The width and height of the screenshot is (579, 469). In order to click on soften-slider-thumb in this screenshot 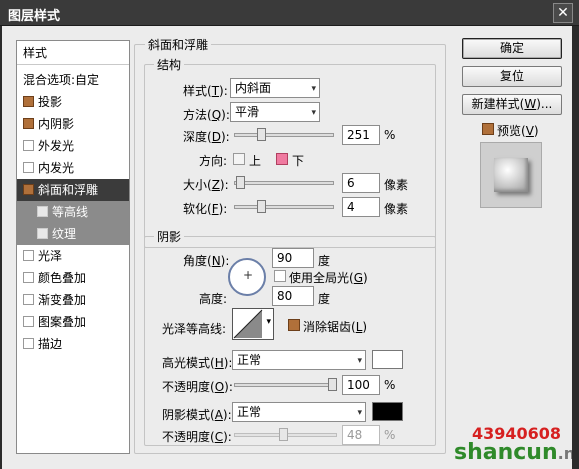, I will do `click(261, 206)`.